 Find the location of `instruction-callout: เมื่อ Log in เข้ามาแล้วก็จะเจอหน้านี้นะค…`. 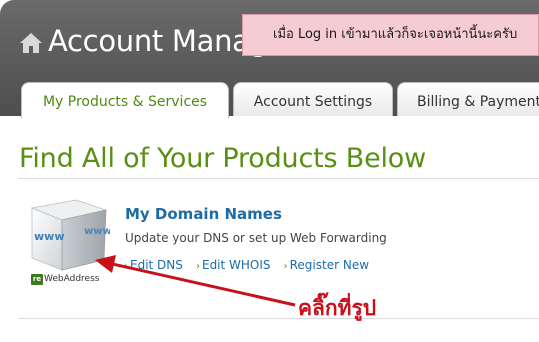

instruction-callout: เมื่อ Log in เข้ามาแล้วก็จะเจอหน้านี้นะค… is located at coordinates (390, 35).